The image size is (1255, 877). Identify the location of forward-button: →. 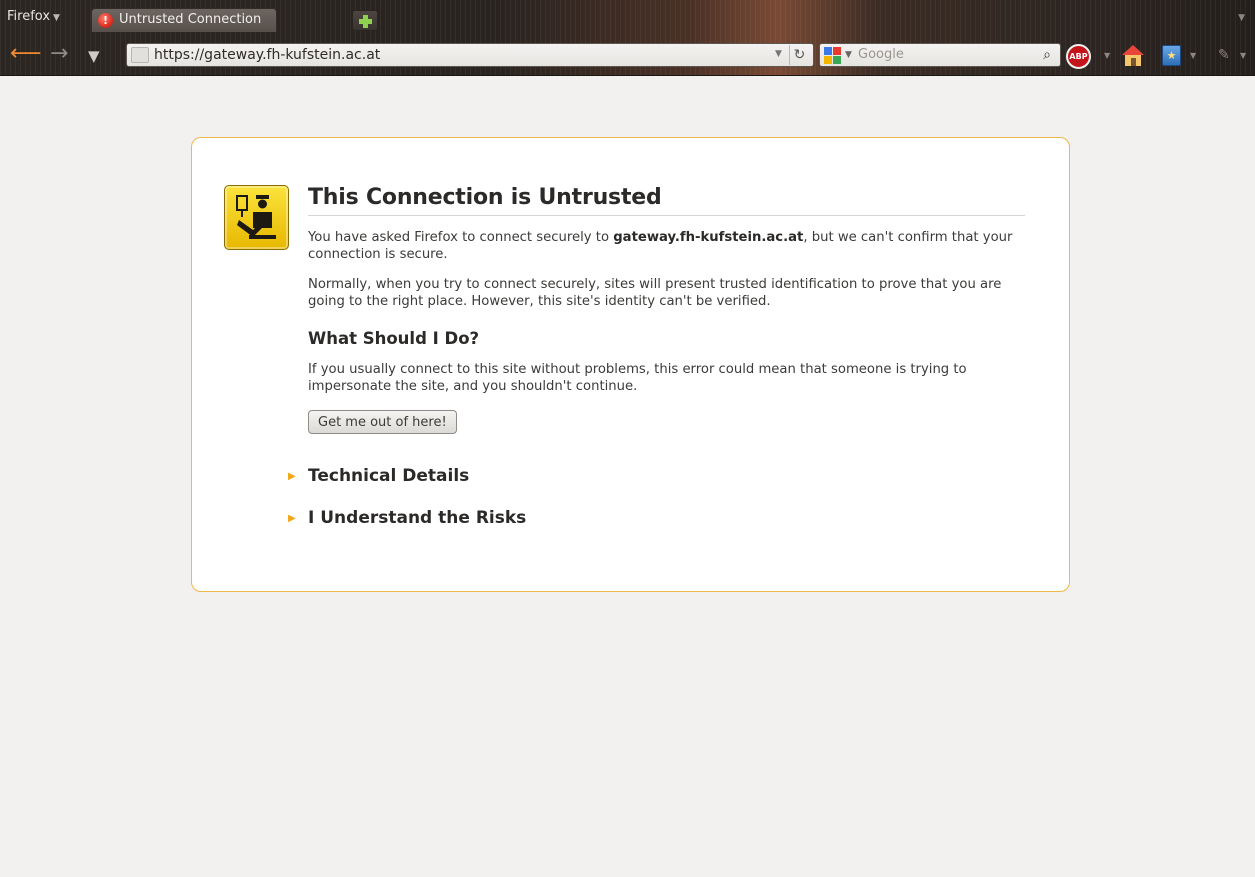
(59, 54).